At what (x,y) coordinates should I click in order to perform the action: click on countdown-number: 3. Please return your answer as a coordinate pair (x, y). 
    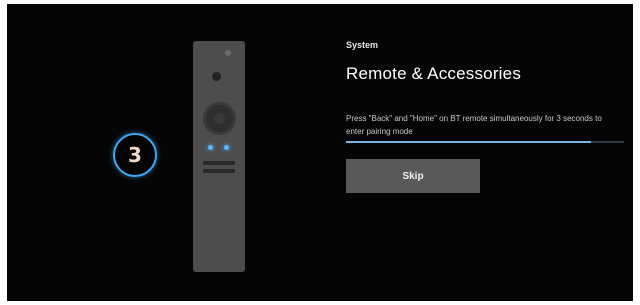
    Looking at the image, I should click on (135, 155).